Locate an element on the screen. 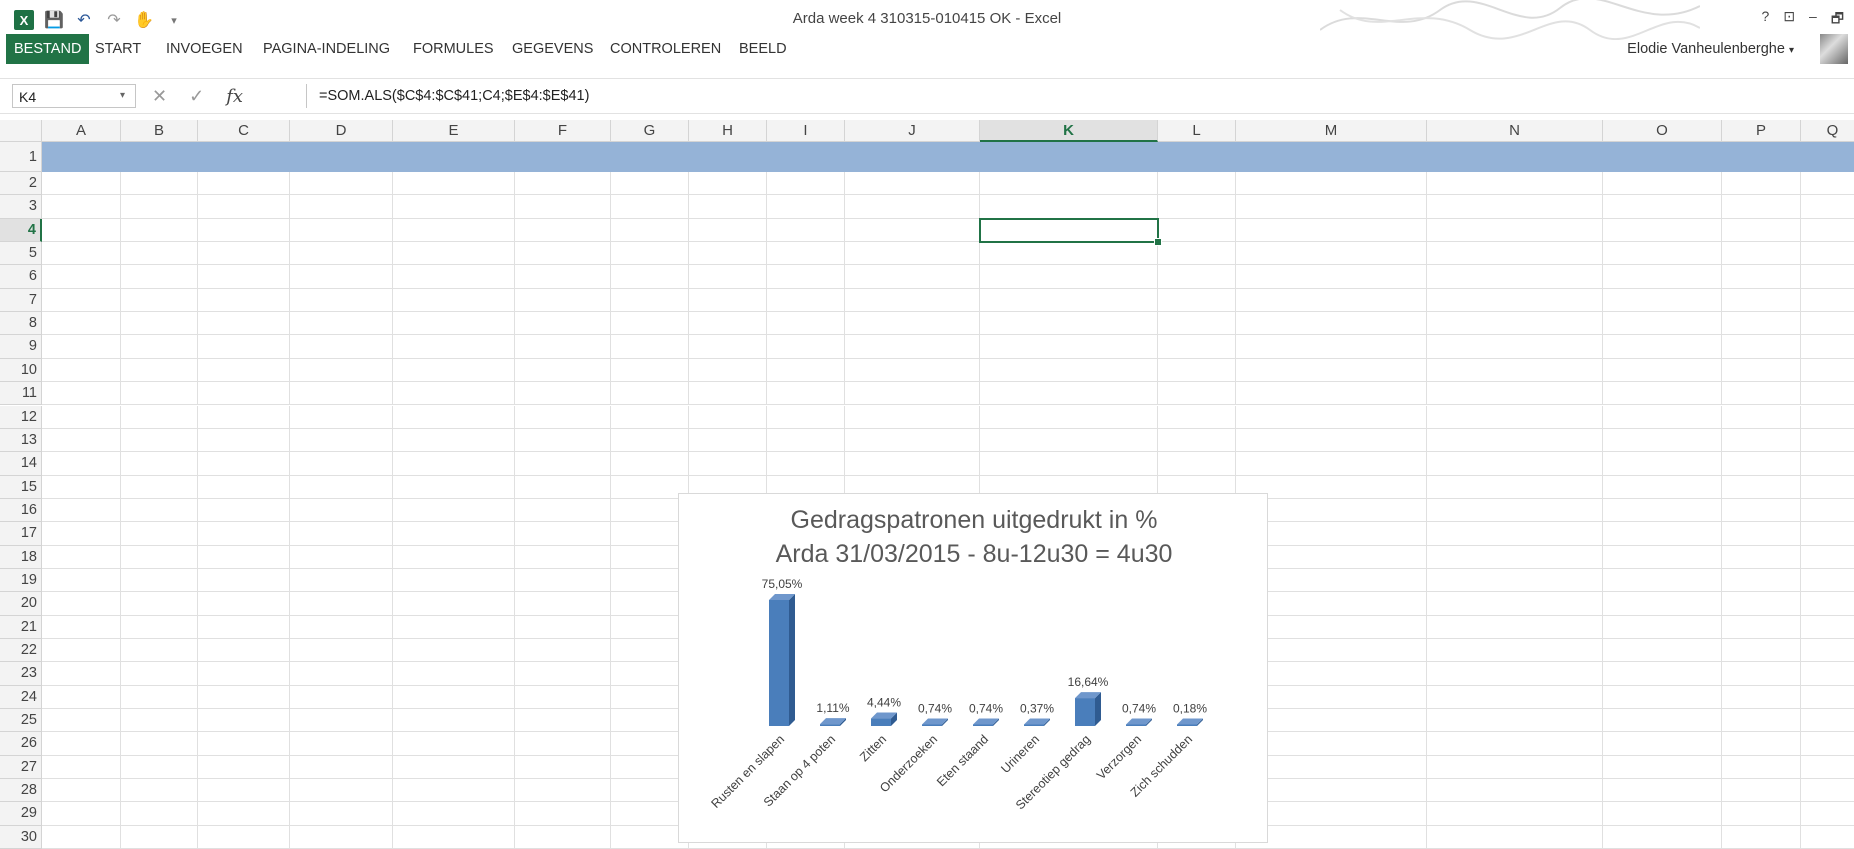 The width and height of the screenshot is (1854, 849). column-header-f: F is located at coordinates (563, 131).